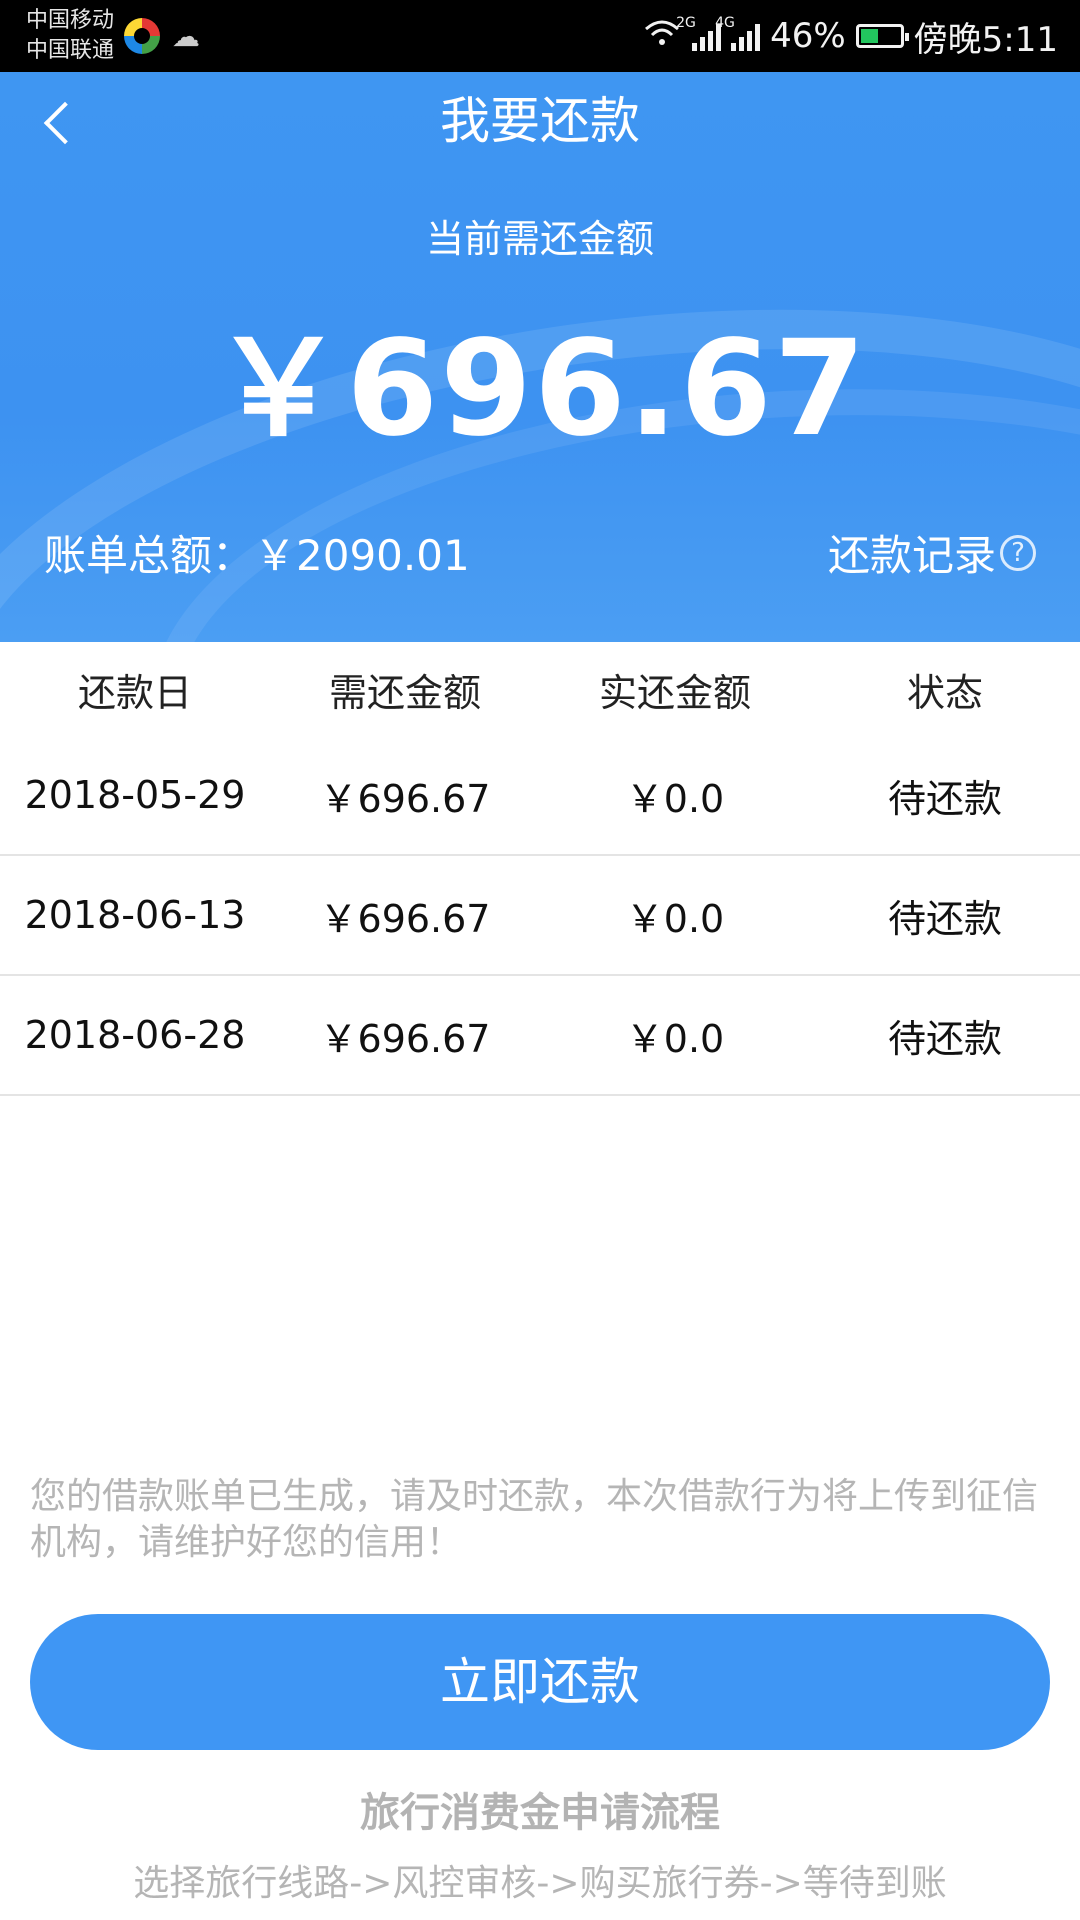 This screenshot has height=1920, width=1080. I want to click on table-row: 2018-05-29 ￥696.67 ￥0.0 待还款, so click(540, 796).